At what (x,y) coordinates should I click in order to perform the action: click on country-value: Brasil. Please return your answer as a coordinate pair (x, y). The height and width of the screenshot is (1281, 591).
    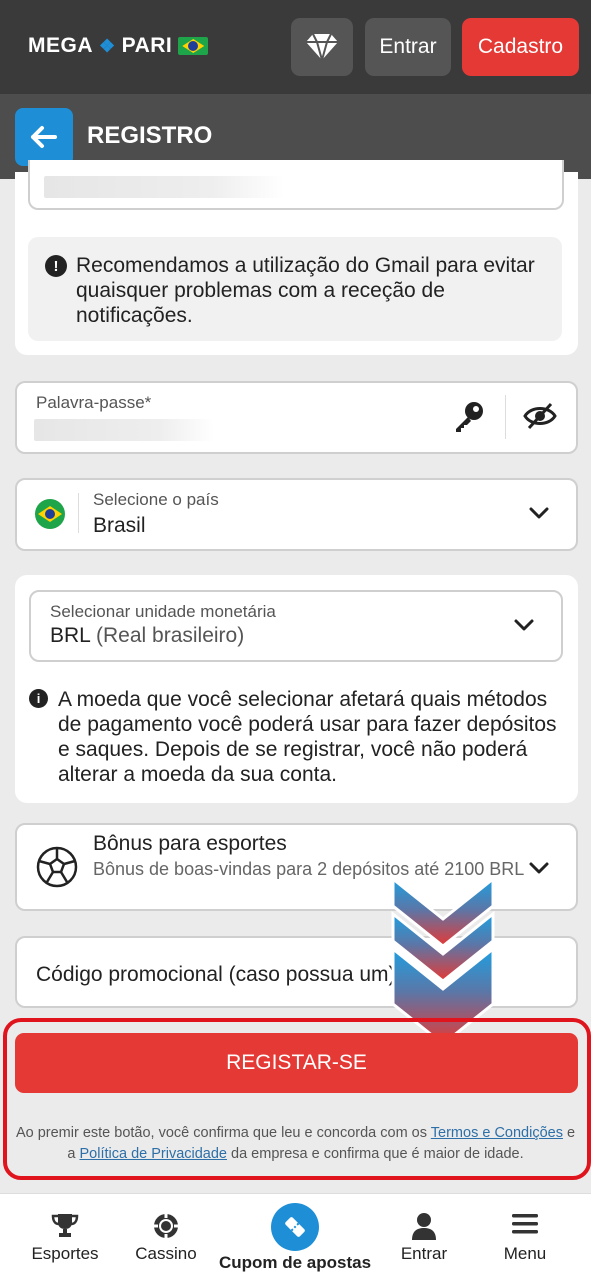
    Looking at the image, I should click on (119, 525).